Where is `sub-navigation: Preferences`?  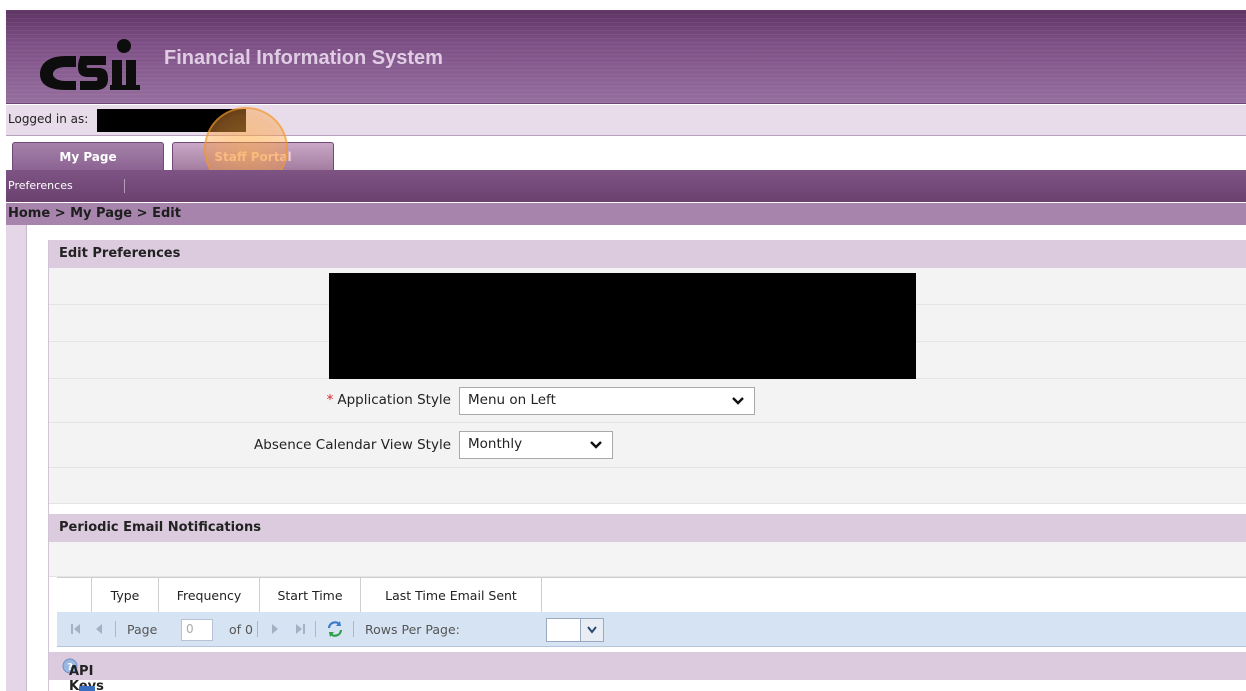 sub-navigation: Preferences is located at coordinates (626, 186).